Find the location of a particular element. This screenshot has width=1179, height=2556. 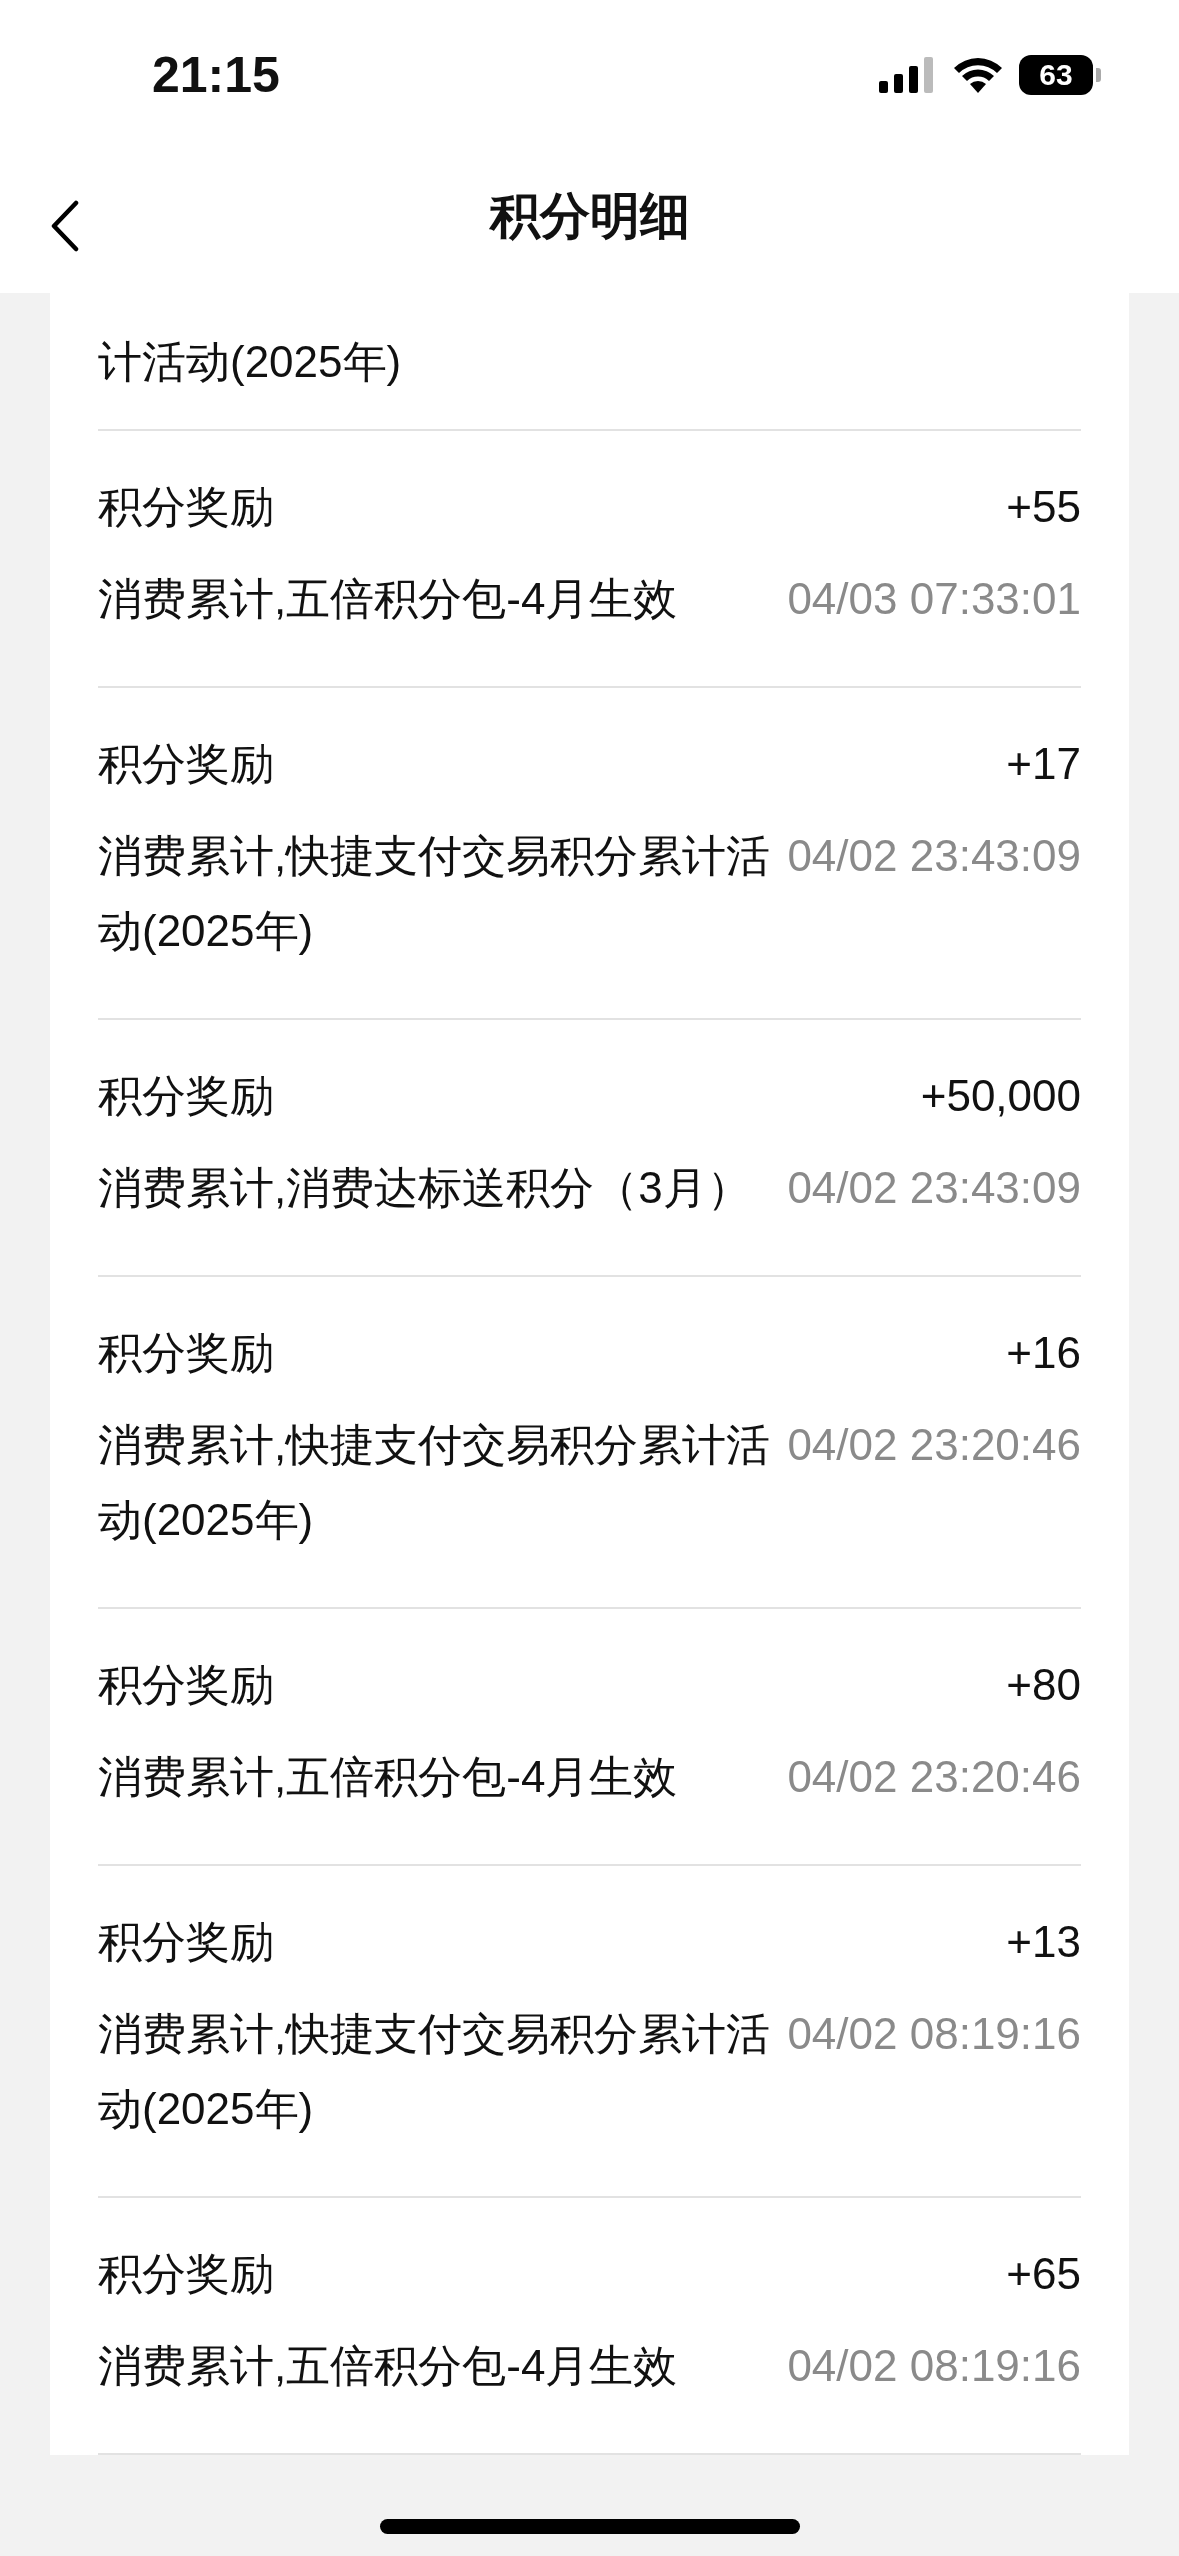

back-icon is located at coordinates (65, 226).